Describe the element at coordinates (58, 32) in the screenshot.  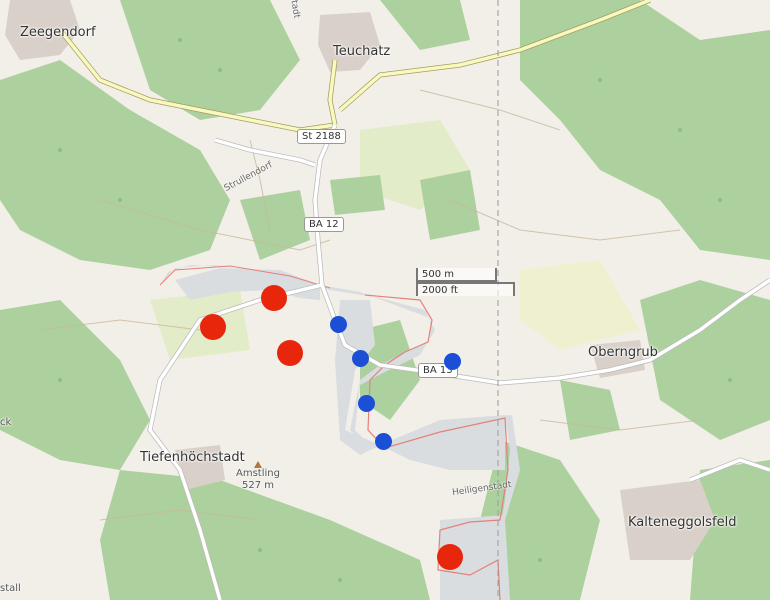
I see `place-zeegendorf: Zeegendorf` at that location.